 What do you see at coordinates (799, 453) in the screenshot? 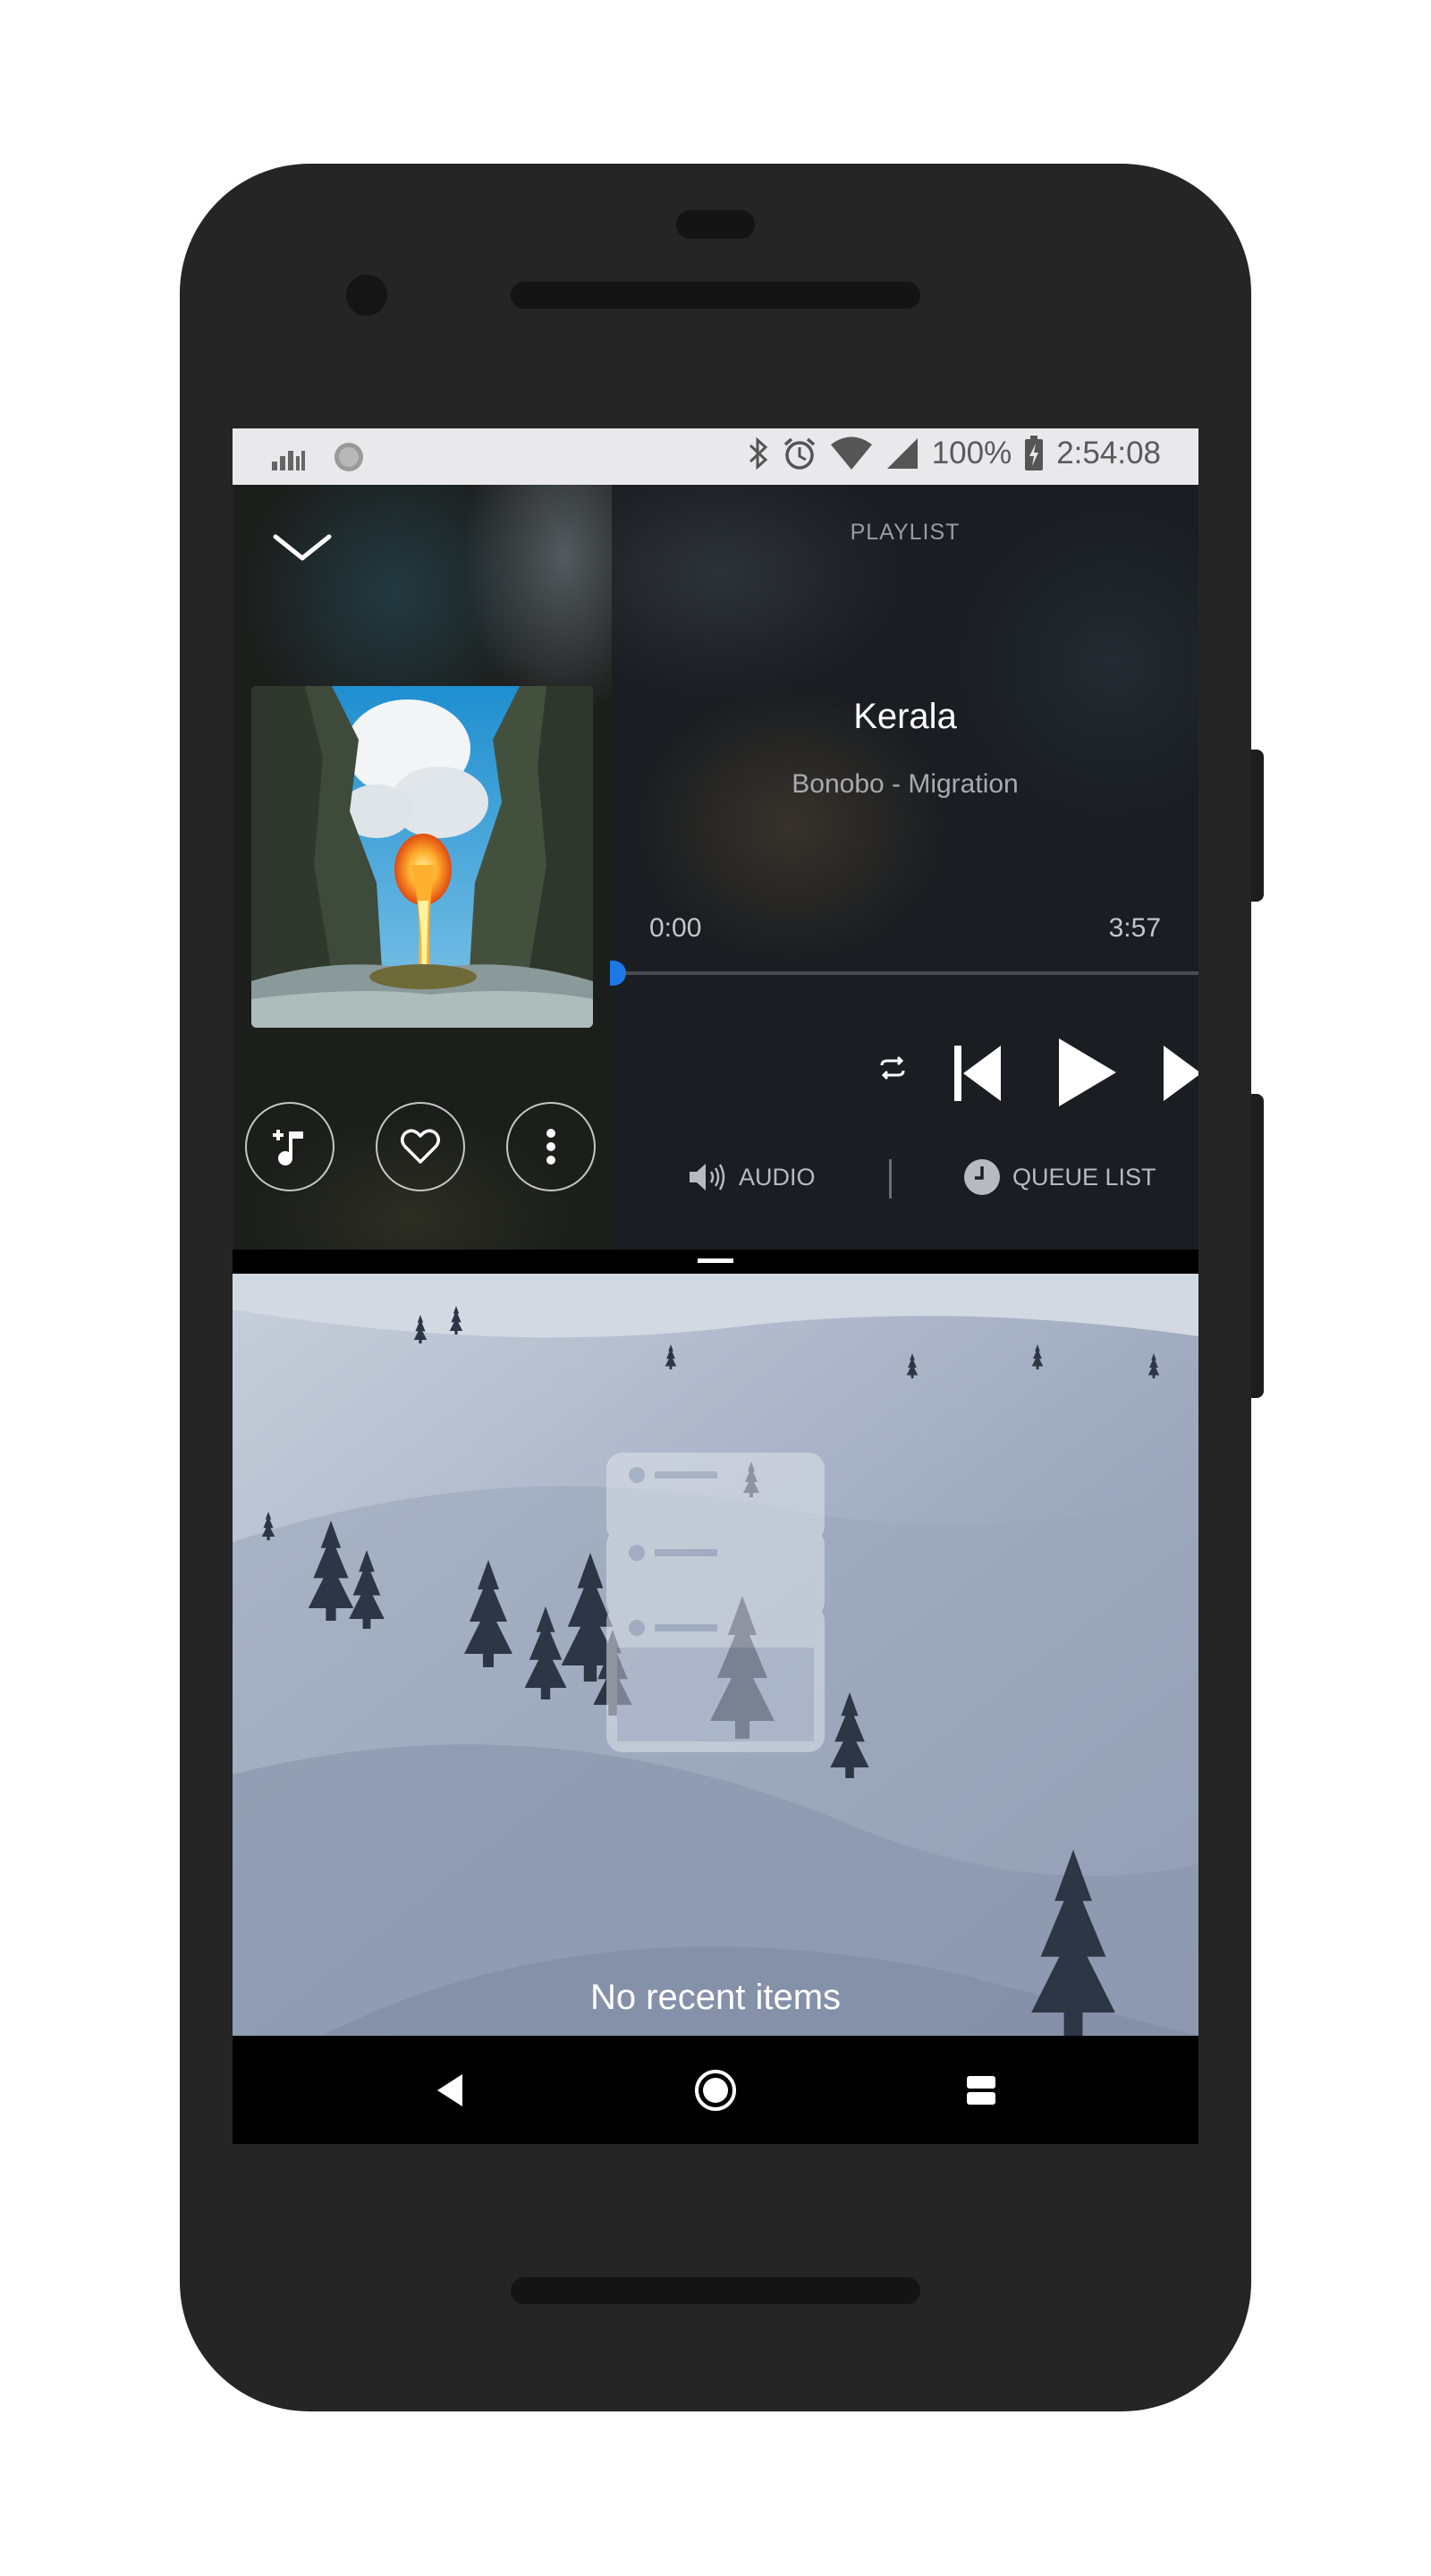
I see `alarm-icon` at bounding box center [799, 453].